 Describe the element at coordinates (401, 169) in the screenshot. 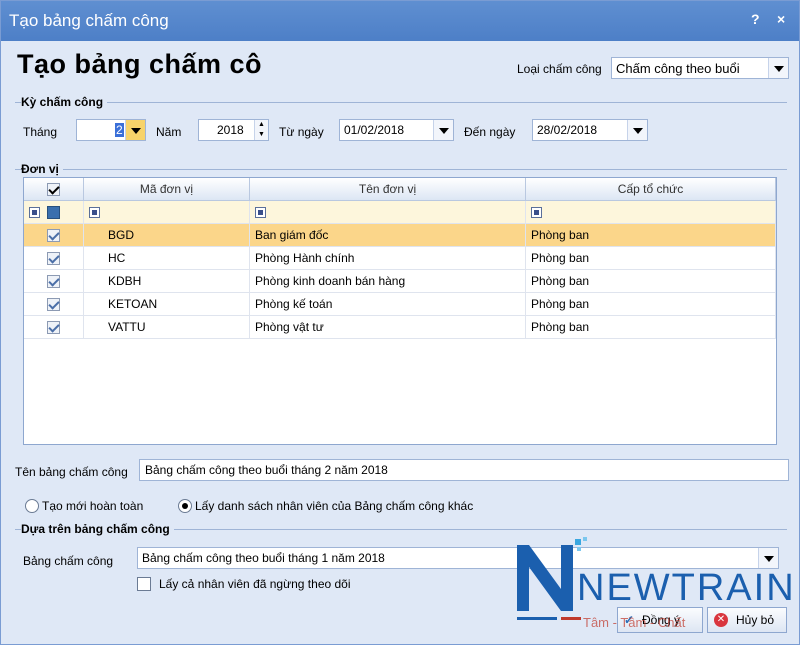

I see `don-vi-divider` at that location.